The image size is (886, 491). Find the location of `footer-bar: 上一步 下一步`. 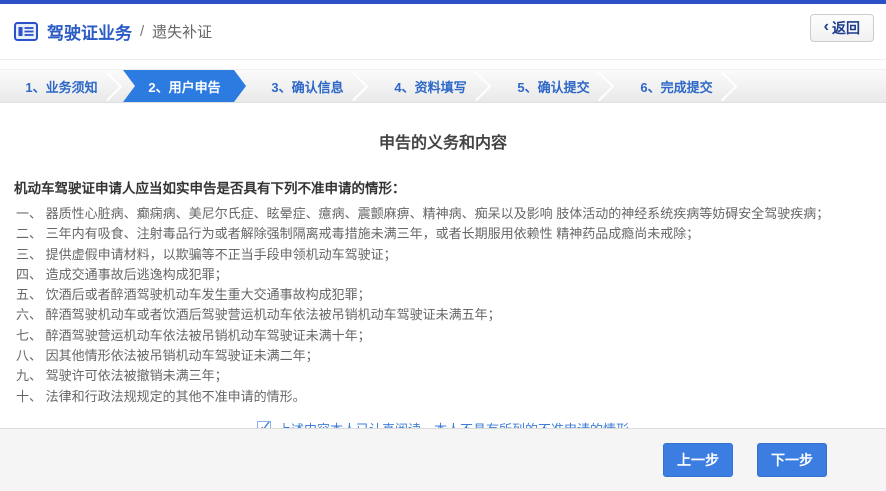

footer-bar: 上一步 下一步 is located at coordinates (443, 459).